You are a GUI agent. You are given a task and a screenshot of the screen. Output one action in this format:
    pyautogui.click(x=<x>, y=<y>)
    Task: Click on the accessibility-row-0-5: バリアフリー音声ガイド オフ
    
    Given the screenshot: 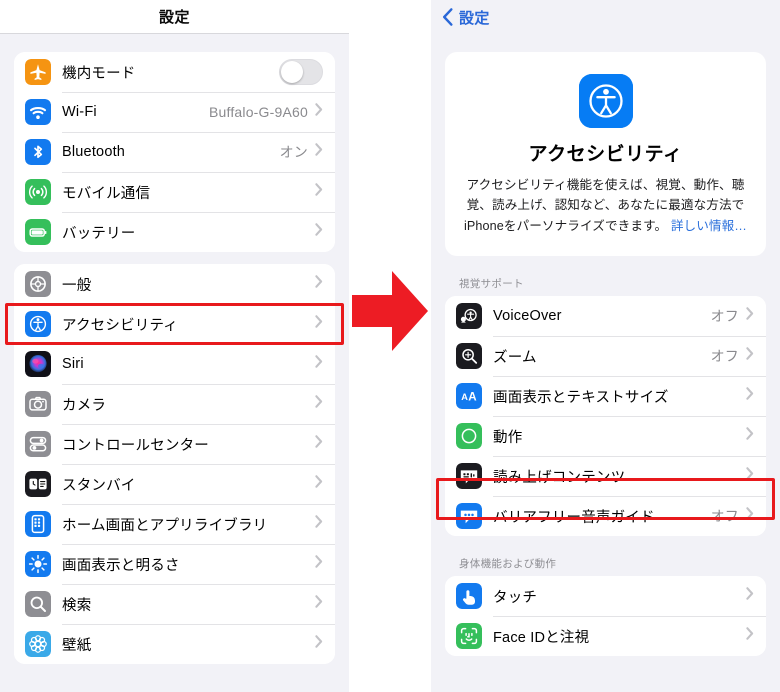 What is the action you would take?
    pyautogui.click(x=605, y=516)
    